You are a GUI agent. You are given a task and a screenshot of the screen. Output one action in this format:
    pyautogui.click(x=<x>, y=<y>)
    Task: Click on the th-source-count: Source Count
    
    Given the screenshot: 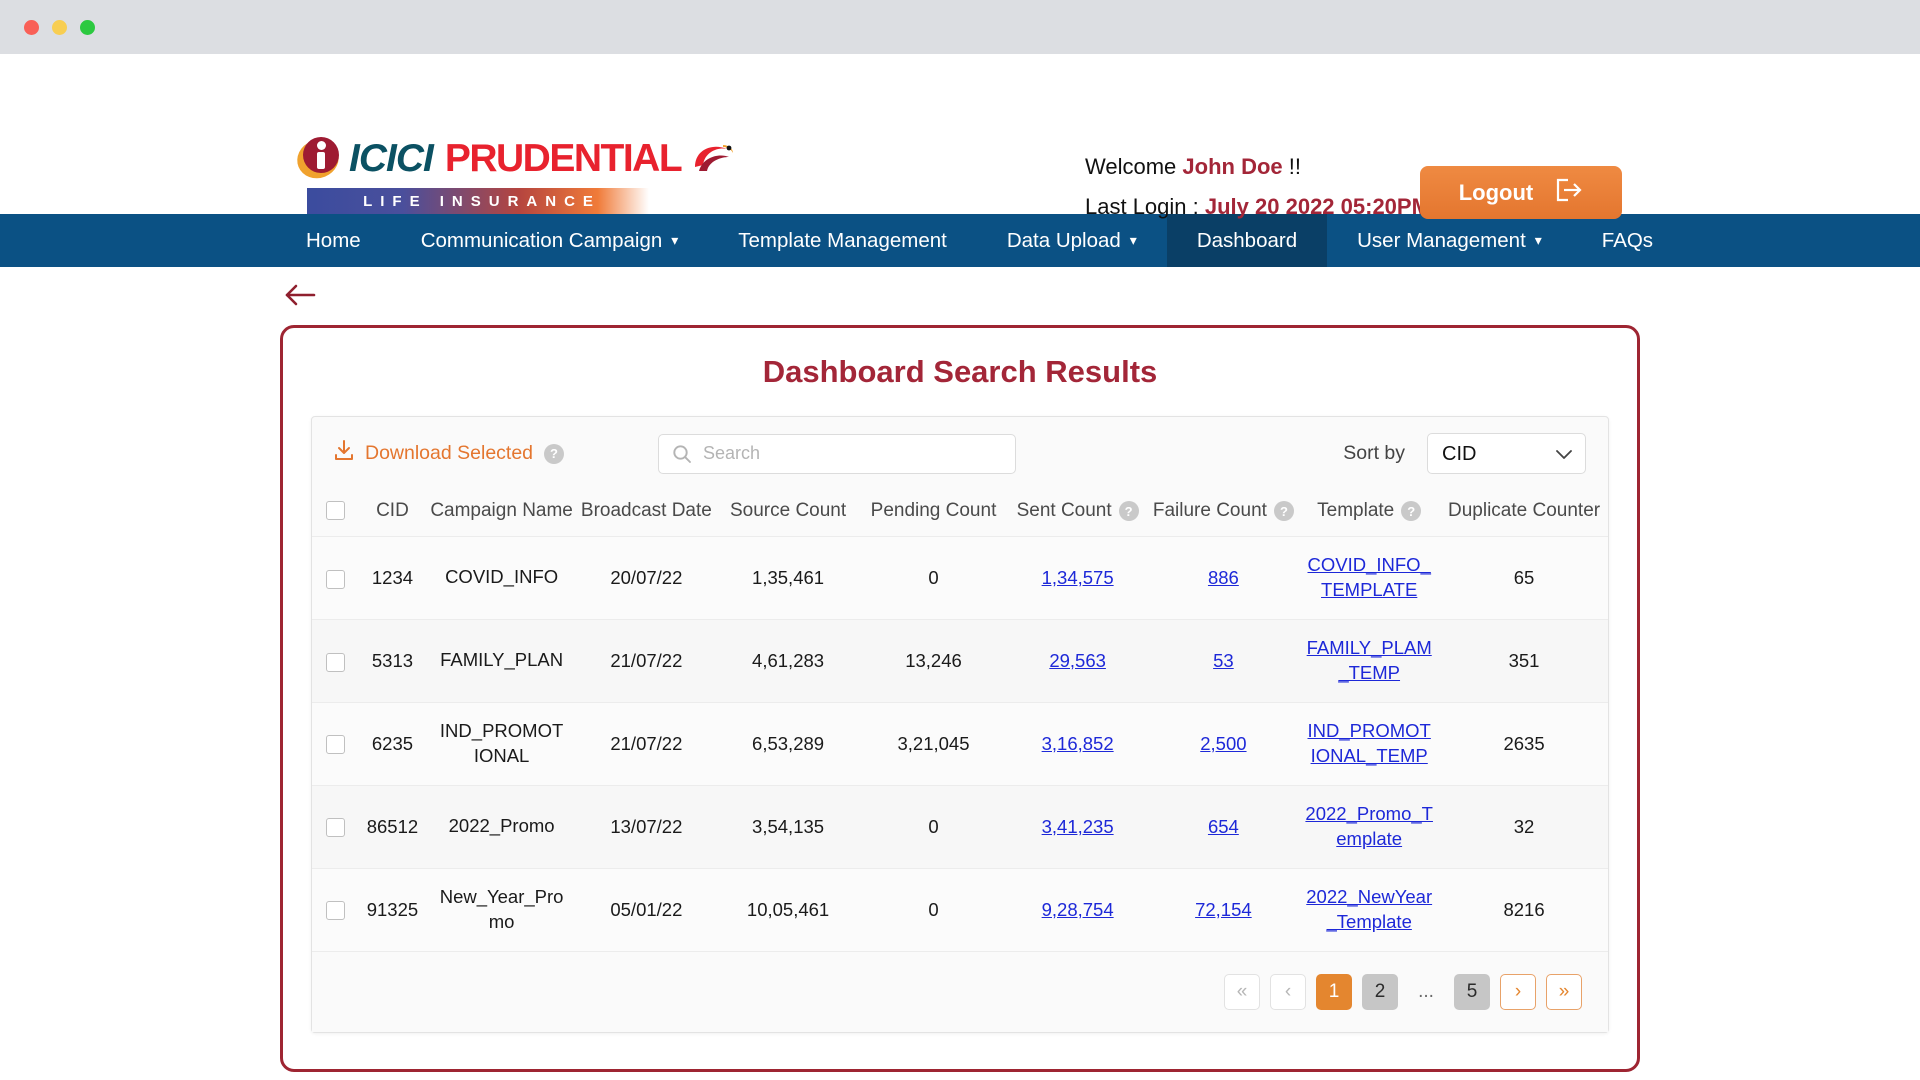 What is the action you would take?
    pyautogui.click(x=788, y=513)
    